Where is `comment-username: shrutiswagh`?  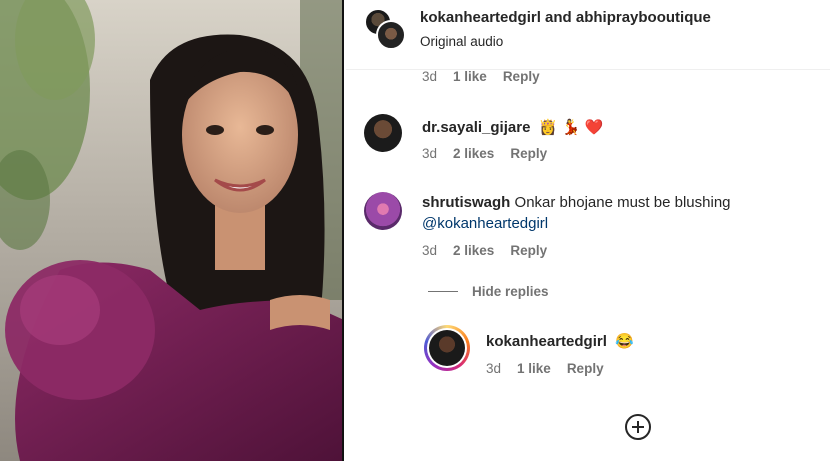 comment-username: shrutiswagh is located at coordinates (466, 202).